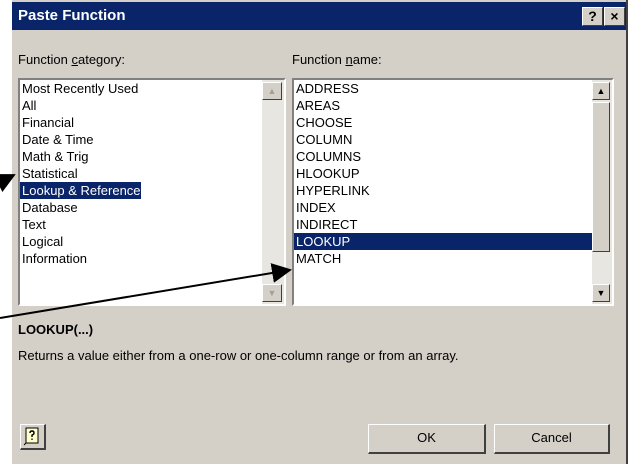  What do you see at coordinates (592, 16) in the screenshot?
I see `help-button: ?` at bounding box center [592, 16].